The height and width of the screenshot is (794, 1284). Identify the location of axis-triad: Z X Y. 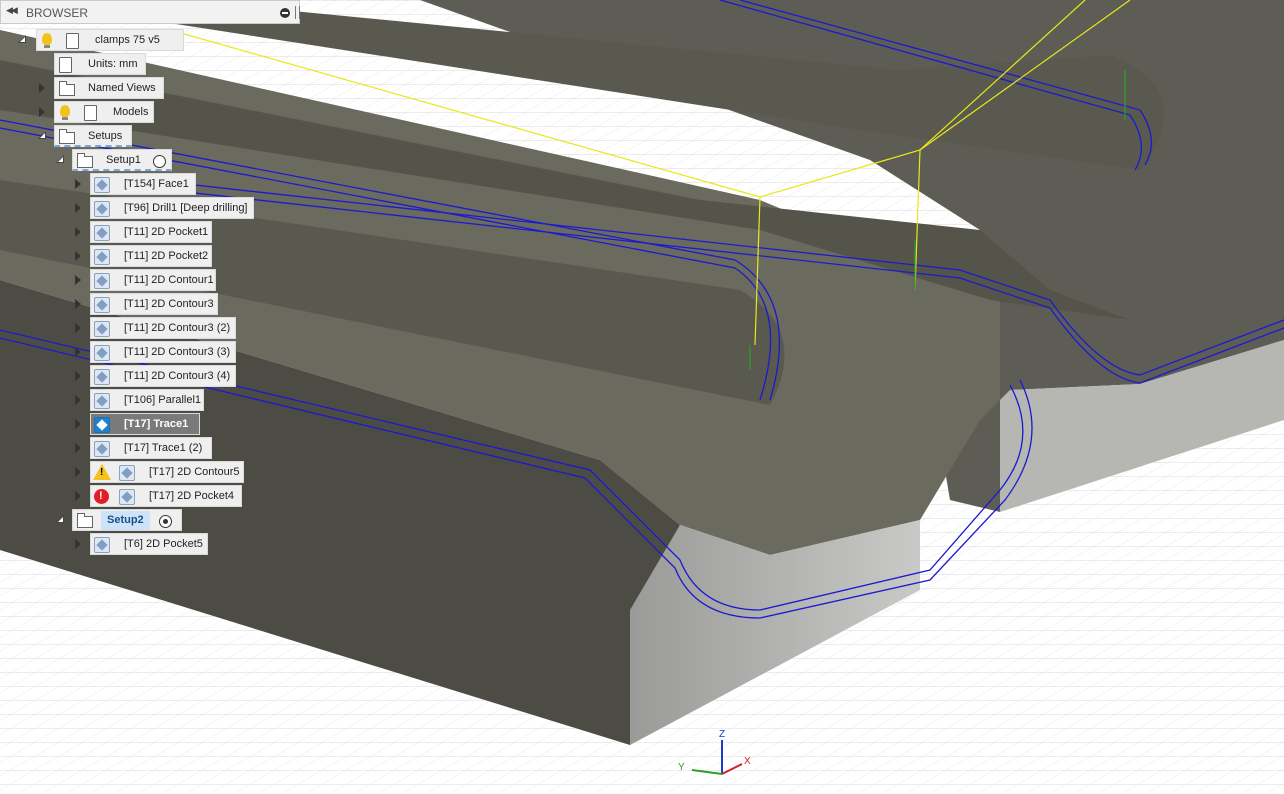
(715, 756).